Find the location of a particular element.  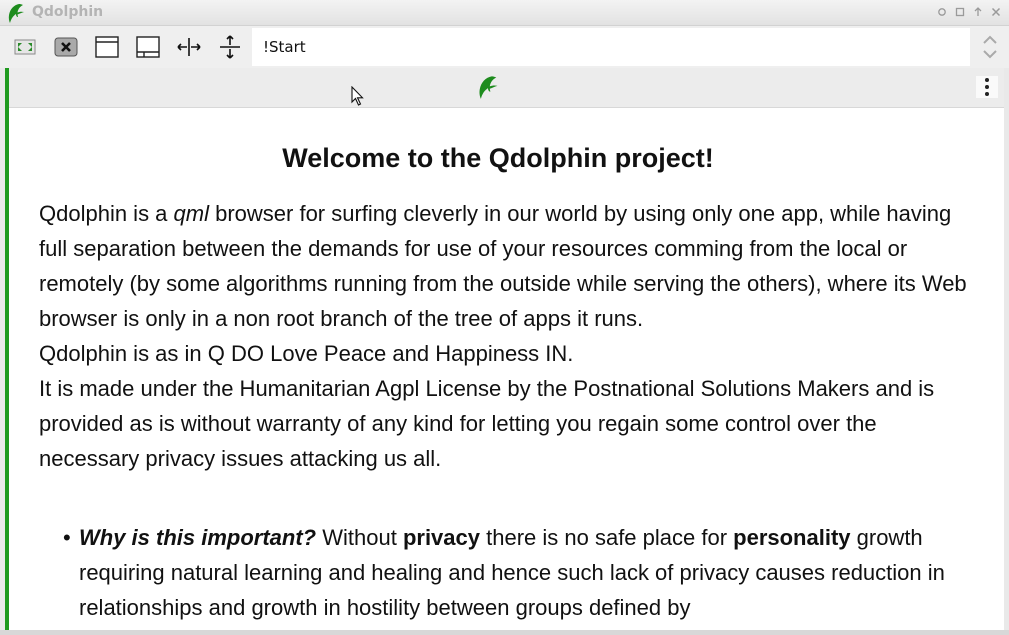

toolbar: !Start is located at coordinates (504, 47).